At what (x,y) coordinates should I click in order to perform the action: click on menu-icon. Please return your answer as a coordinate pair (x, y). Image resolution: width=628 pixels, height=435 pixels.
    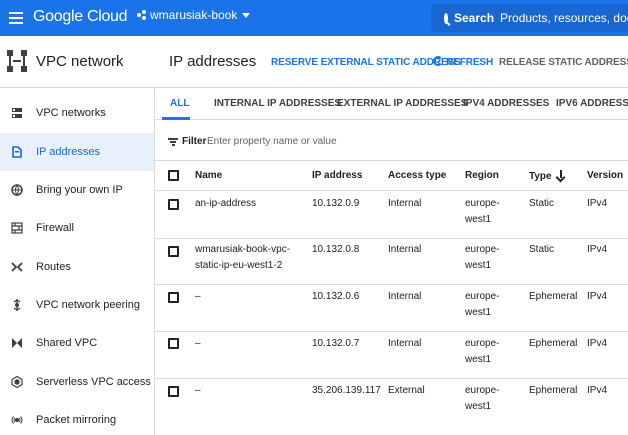
    Looking at the image, I should click on (16, 18).